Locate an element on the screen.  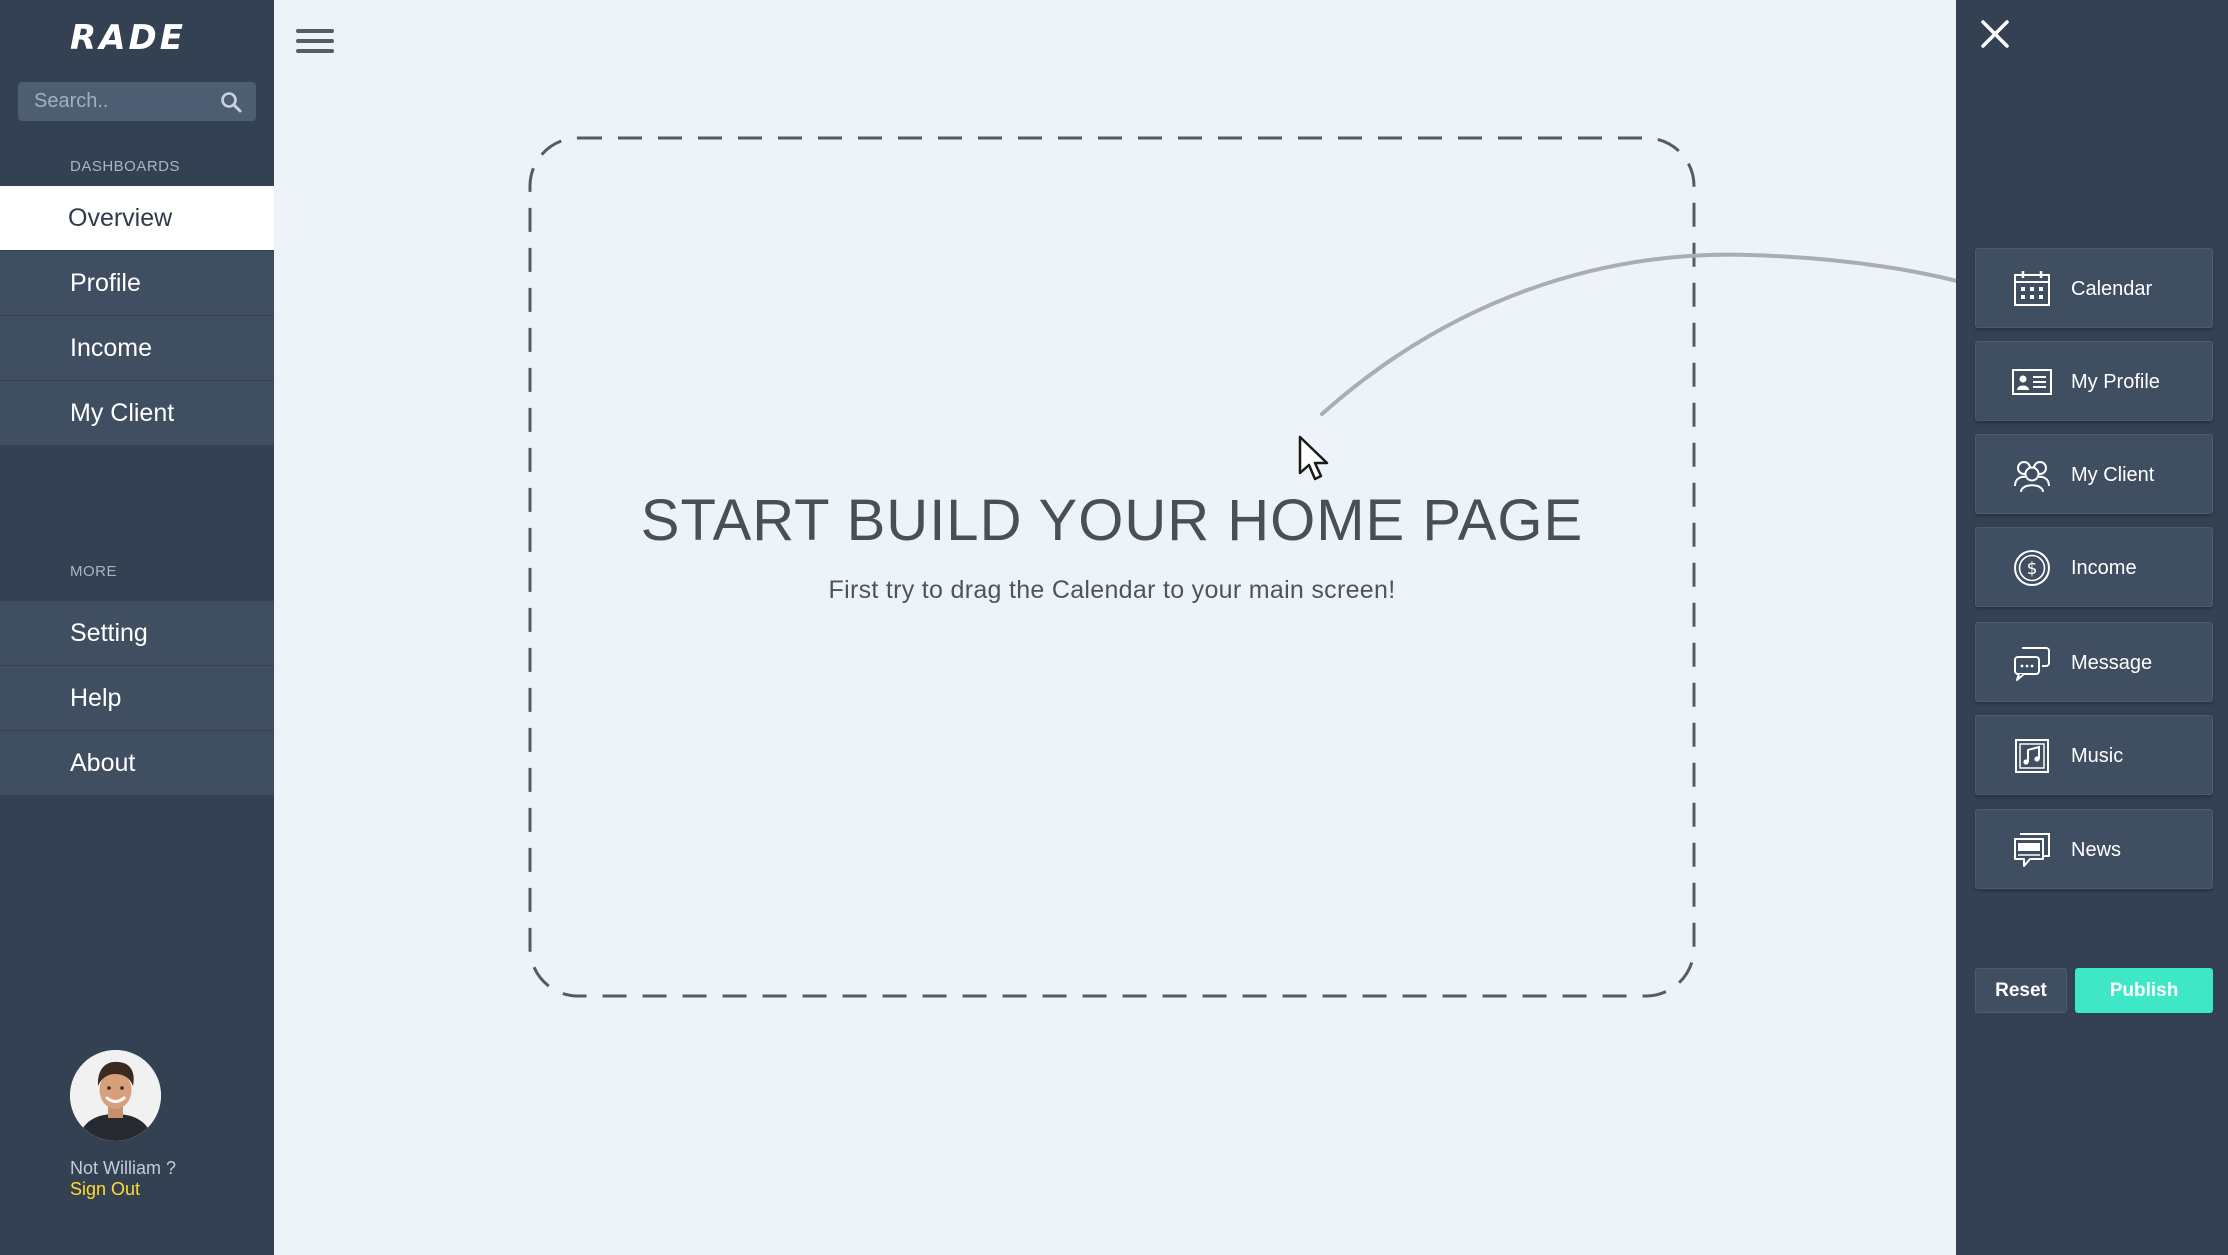
section-label-more: MORE is located at coordinates (93, 571).